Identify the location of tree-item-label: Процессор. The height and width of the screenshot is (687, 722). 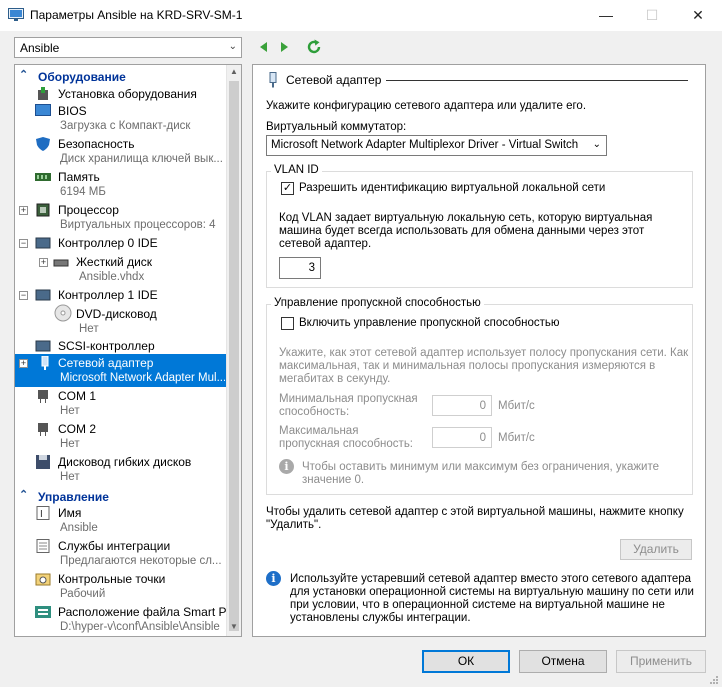
(88, 210).